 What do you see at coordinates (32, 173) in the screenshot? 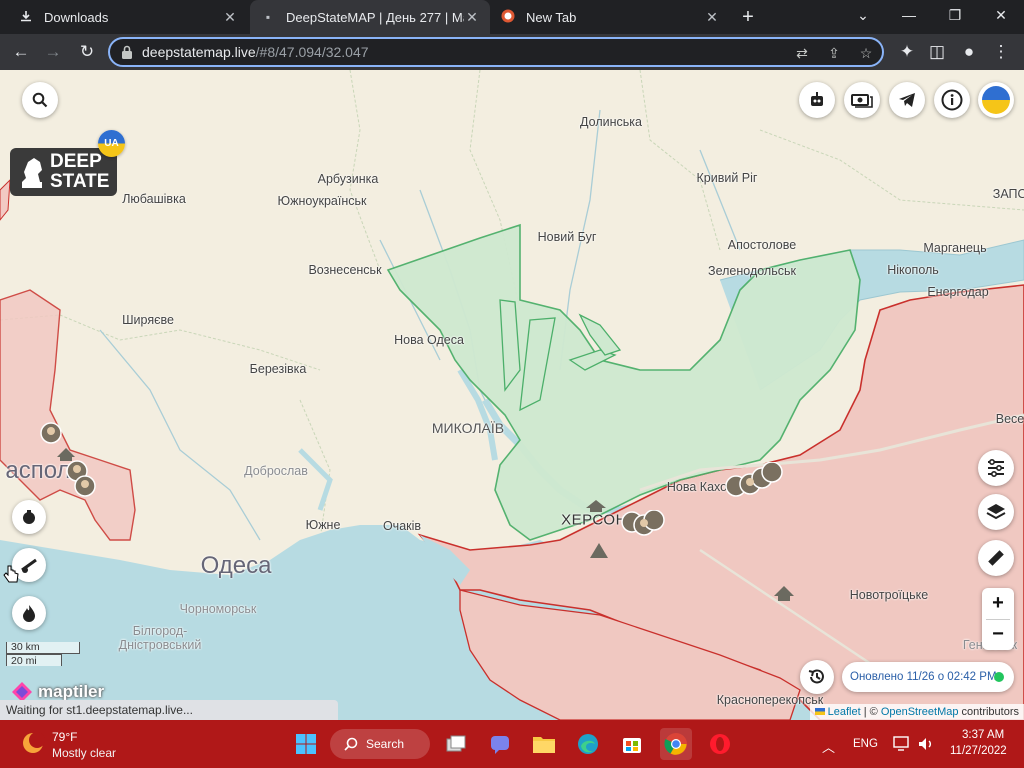
I see `knight-chess-icon` at bounding box center [32, 173].